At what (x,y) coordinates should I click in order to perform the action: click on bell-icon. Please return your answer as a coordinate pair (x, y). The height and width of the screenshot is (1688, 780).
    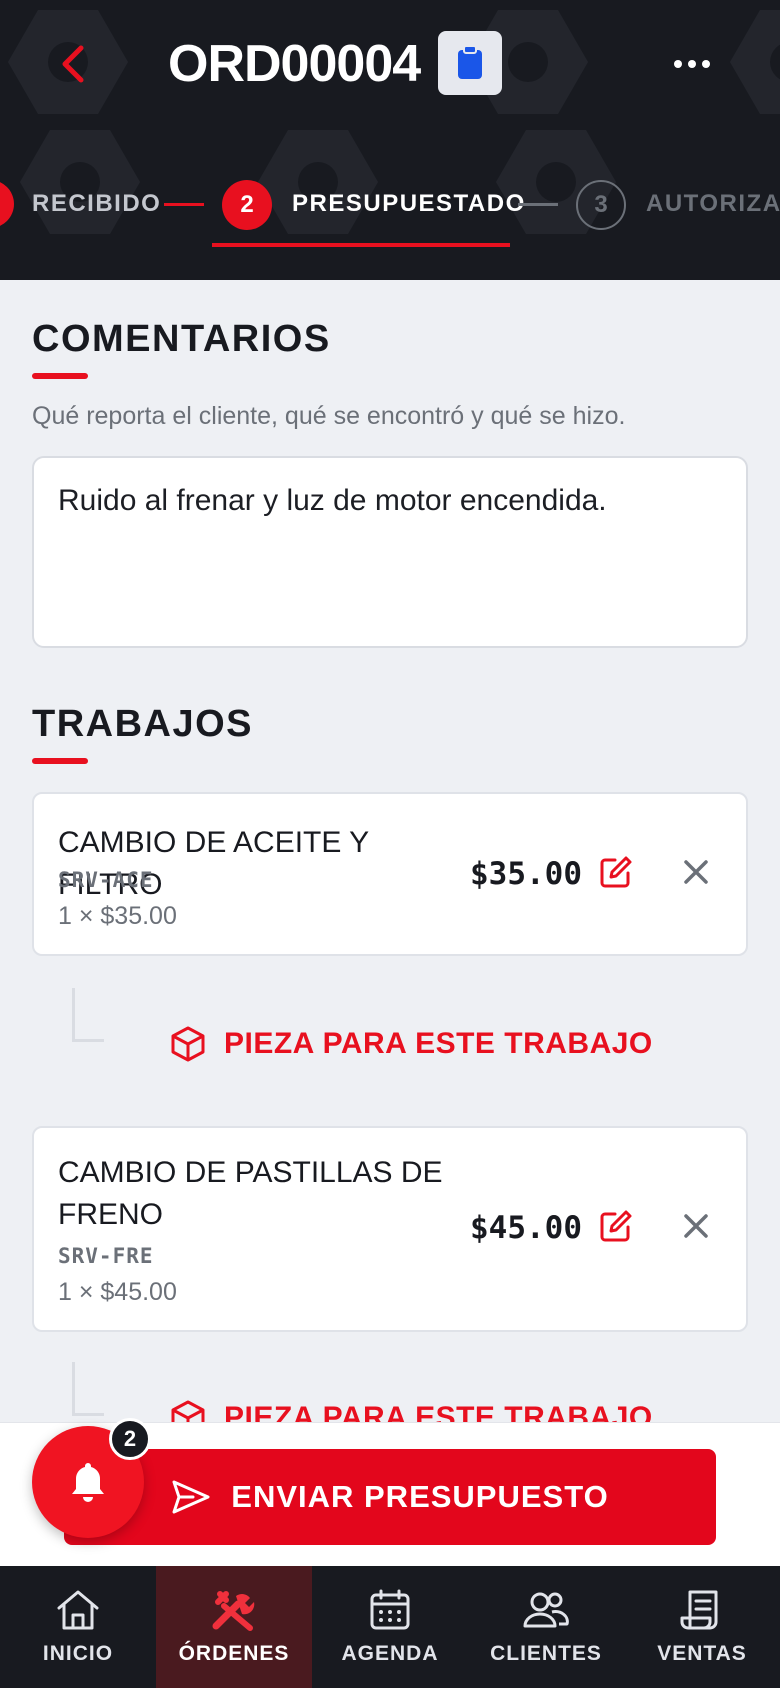
    Looking at the image, I should click on (88, 1482).